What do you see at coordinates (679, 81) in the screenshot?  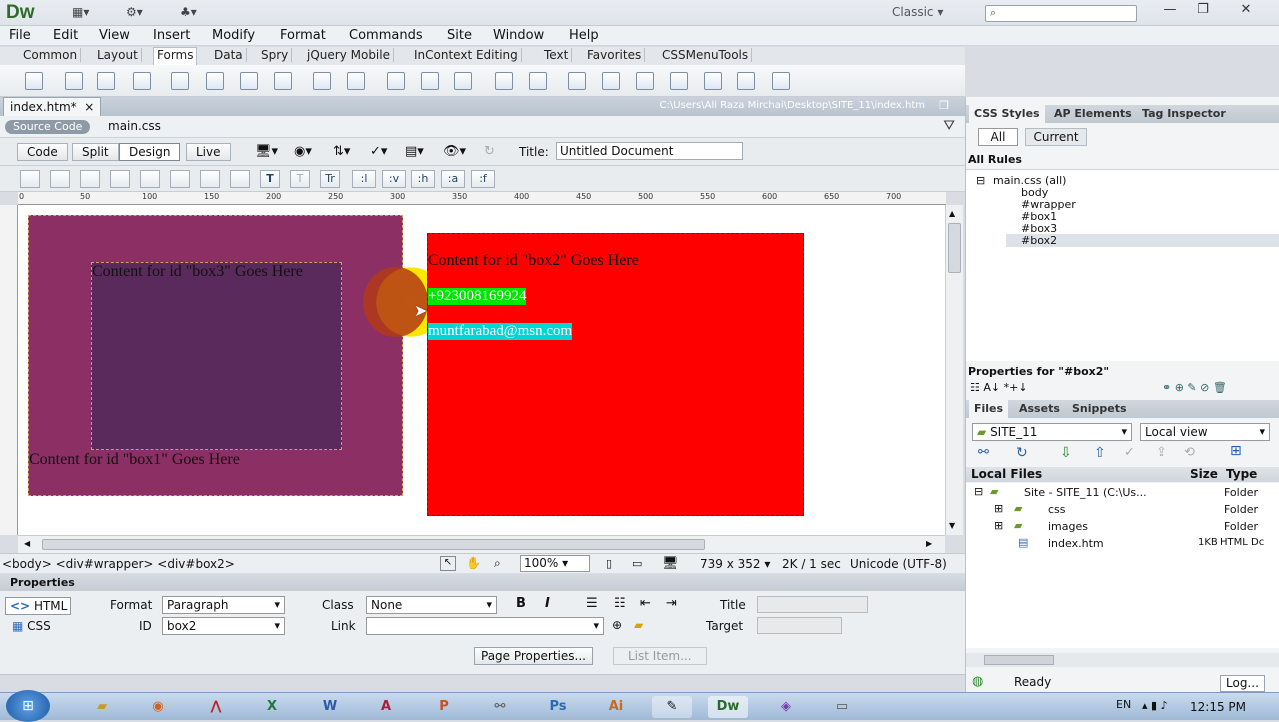 I see `spry-validation-password-icon` at bounding box center [679, 81].